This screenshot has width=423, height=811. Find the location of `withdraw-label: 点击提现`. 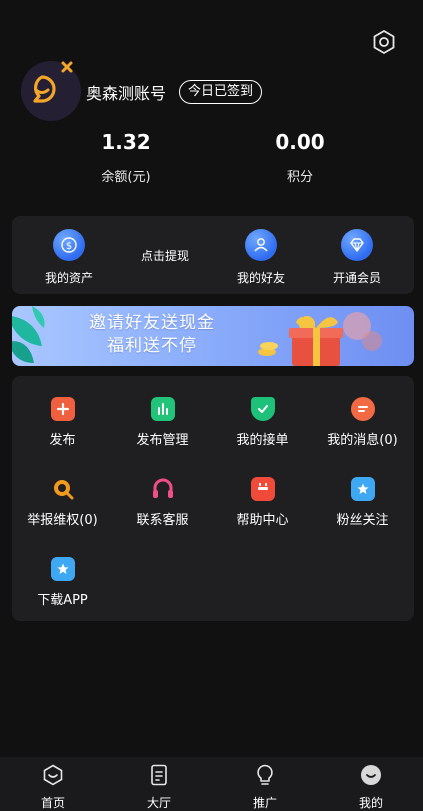

withdraw-label: 点击提现 is located at coordinates (164, 256).